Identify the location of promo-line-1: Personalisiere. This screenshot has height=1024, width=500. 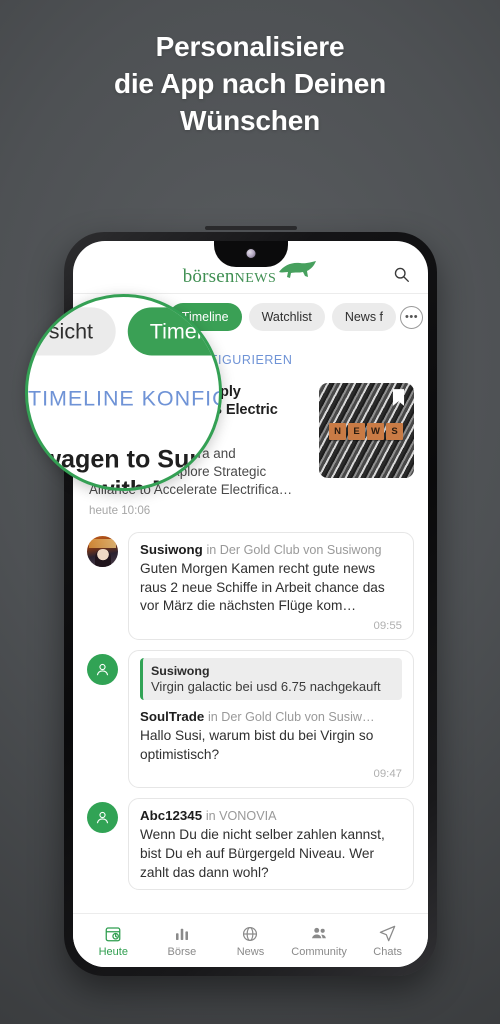
(250, 46).